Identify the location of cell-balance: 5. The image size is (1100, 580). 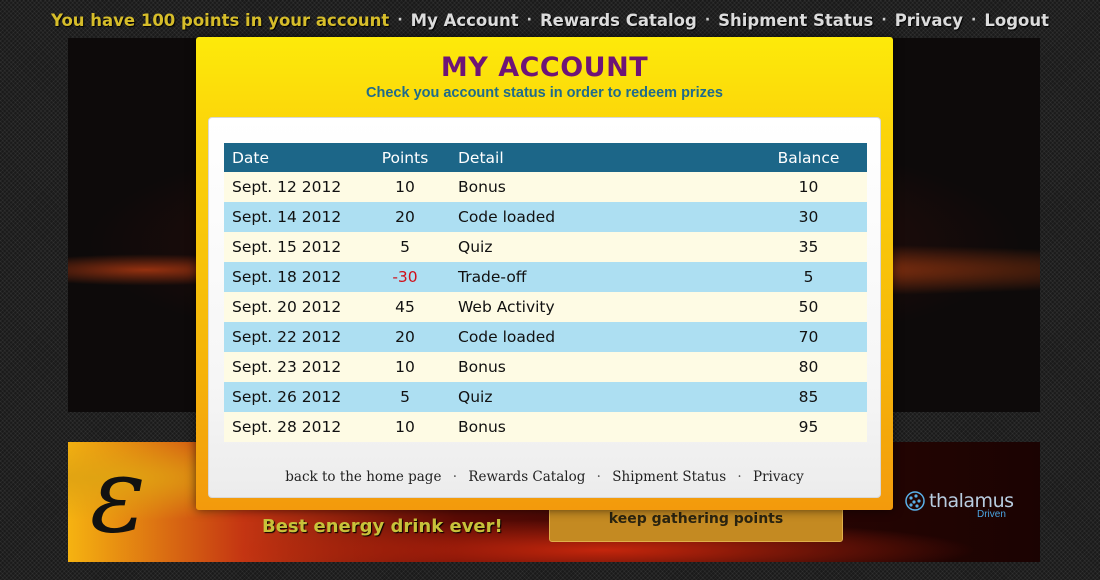
(808, 277).